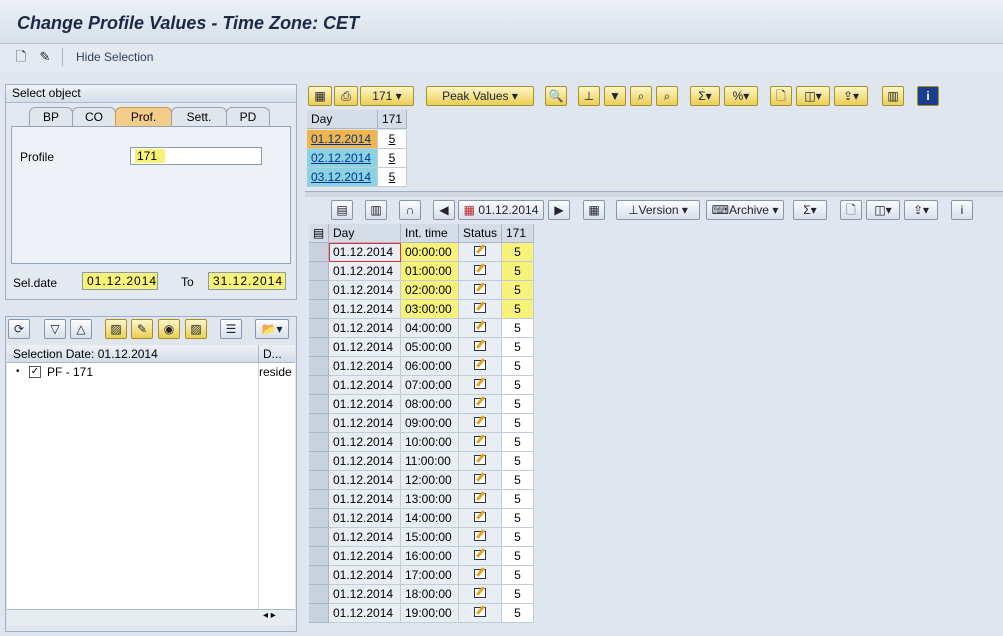 The image size is (1003, 636). Describe the element at coordinates (196, 156) in the screenshot. I see `profile-input: 171` at that location.